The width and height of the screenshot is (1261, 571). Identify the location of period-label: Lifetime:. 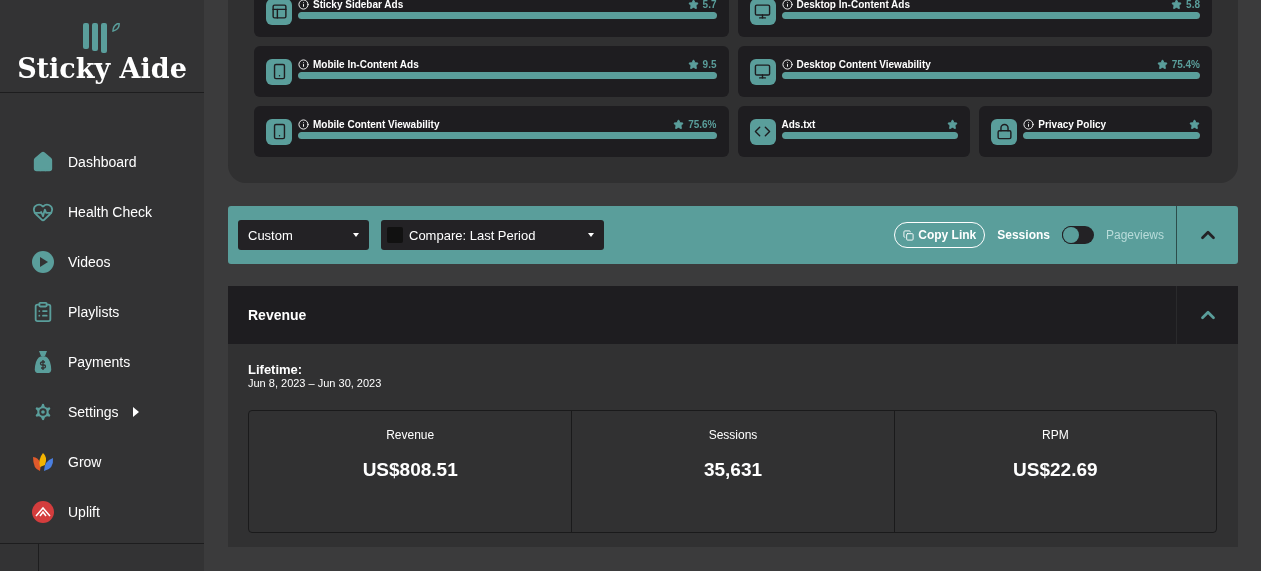
(276, 369).